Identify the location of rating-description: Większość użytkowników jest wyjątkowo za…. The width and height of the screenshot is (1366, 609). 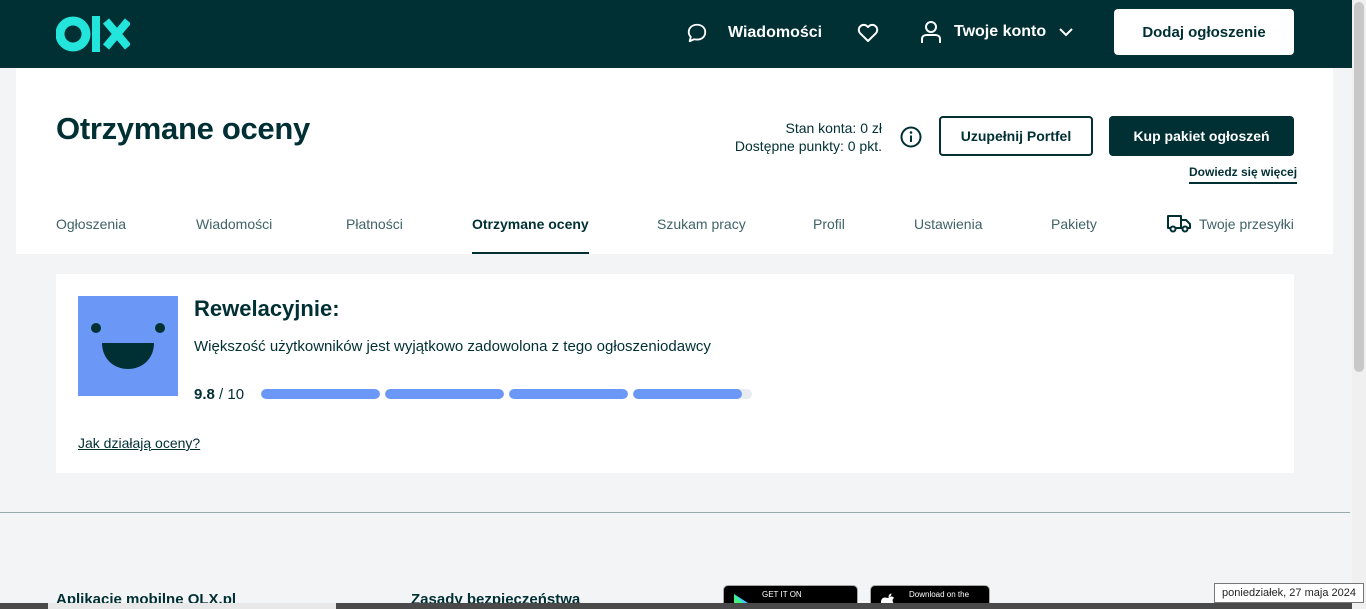
(452, 346).